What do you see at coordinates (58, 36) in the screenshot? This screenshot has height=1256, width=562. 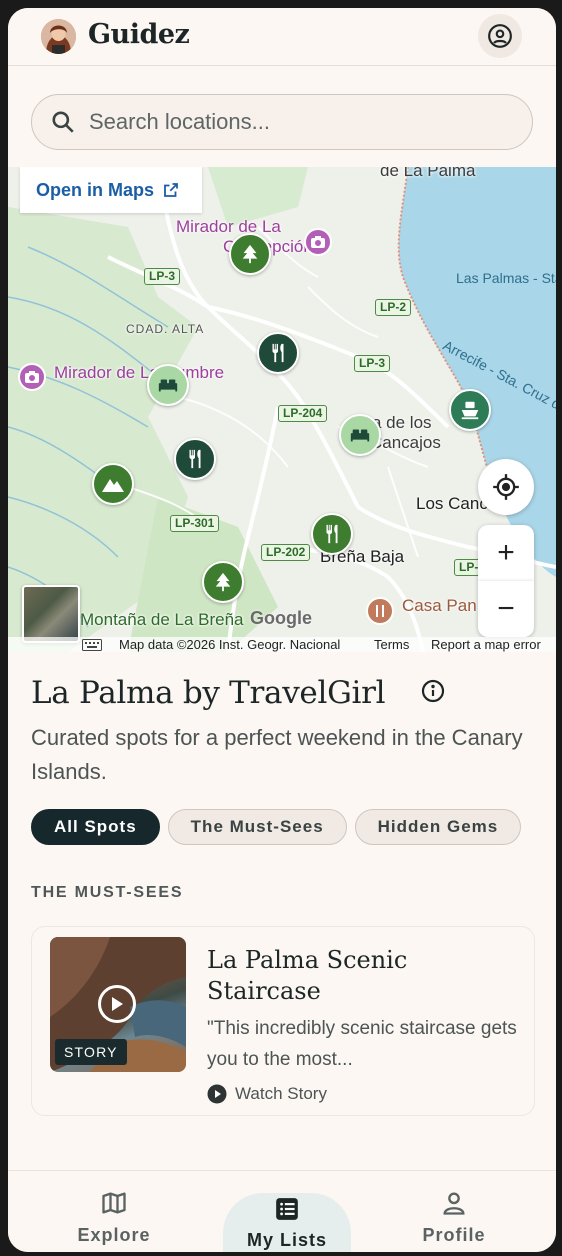 I see `avatar` at bounding box center [58, 36].